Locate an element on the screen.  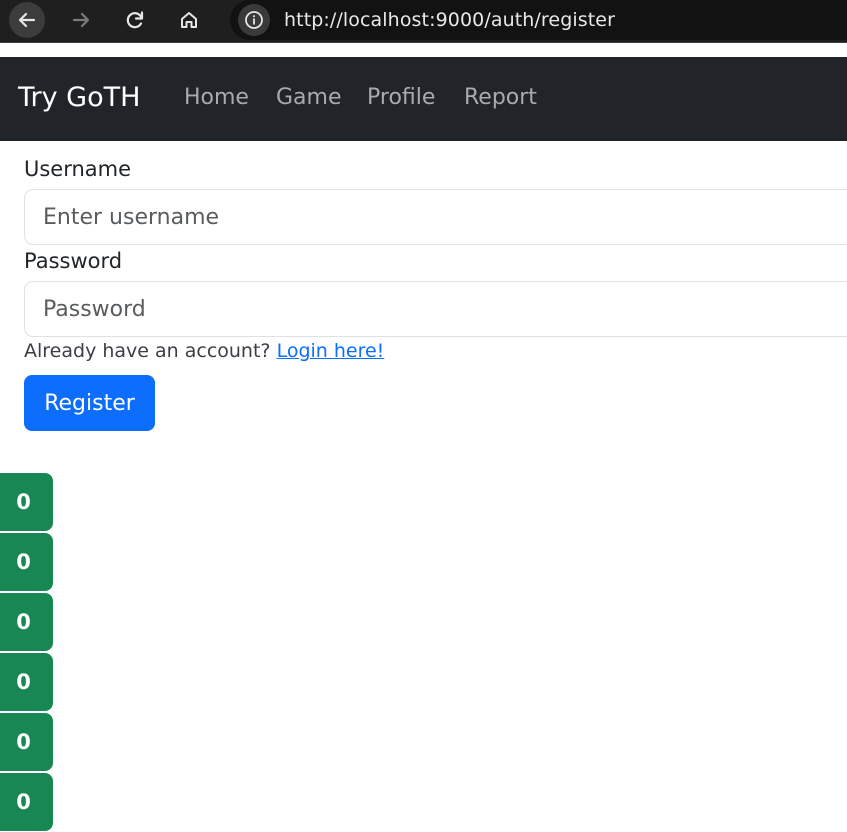
home-button is located at coordinates (189, 20).